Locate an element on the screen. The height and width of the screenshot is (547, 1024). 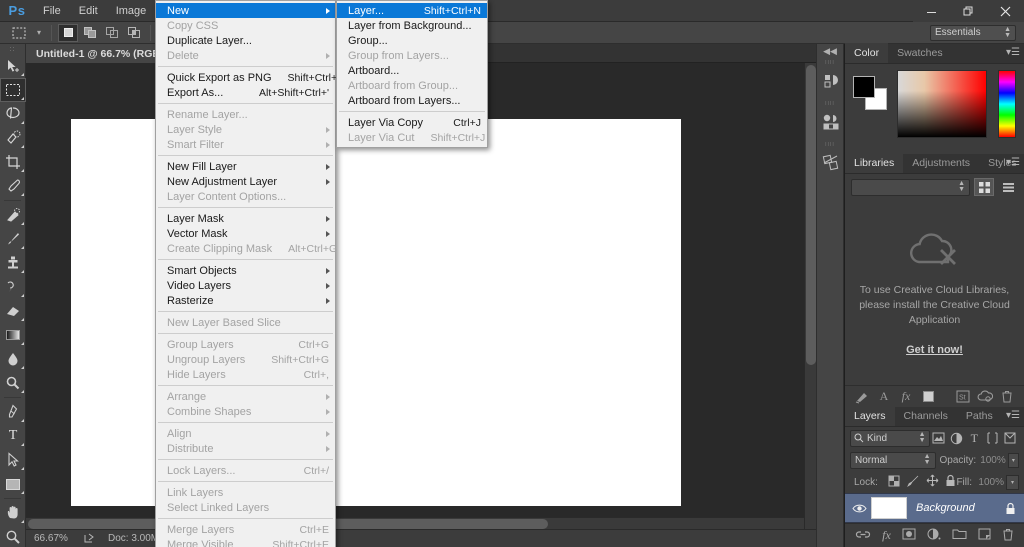
current-tool-icon is located at coordinates (19, 33).